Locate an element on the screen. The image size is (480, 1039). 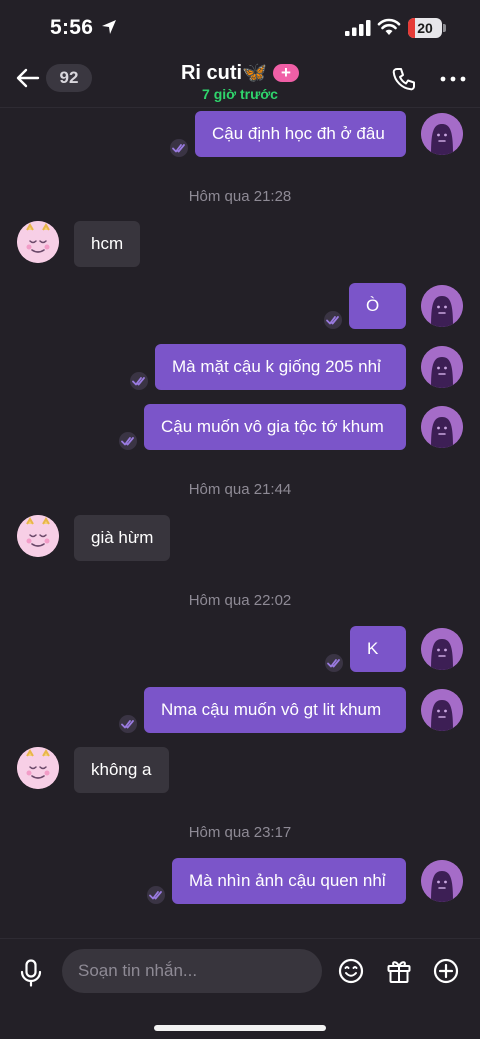
battery-icon: 20 is located at coordinates (425, 28).